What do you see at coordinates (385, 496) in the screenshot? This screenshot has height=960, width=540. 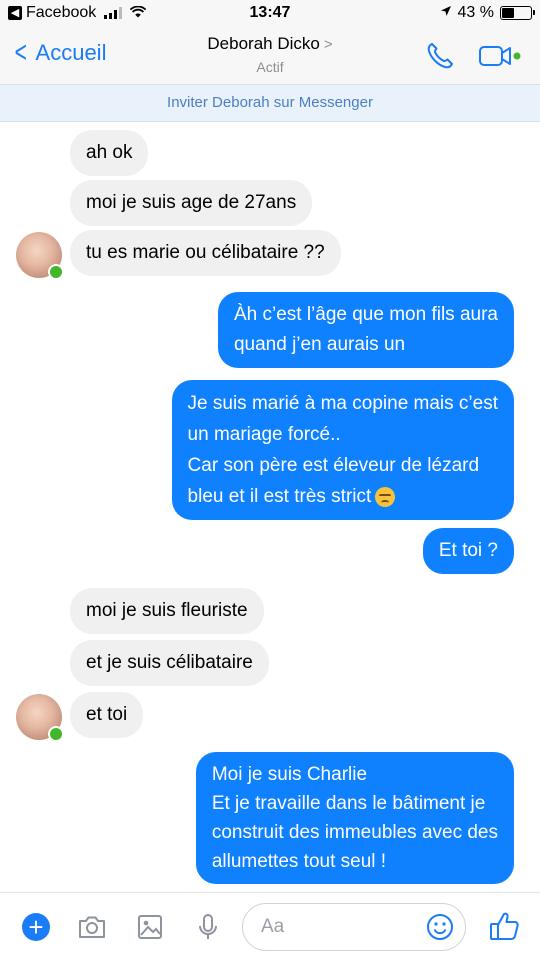 I see `disappointed-face-emoji` at bounding box center [385, 496].